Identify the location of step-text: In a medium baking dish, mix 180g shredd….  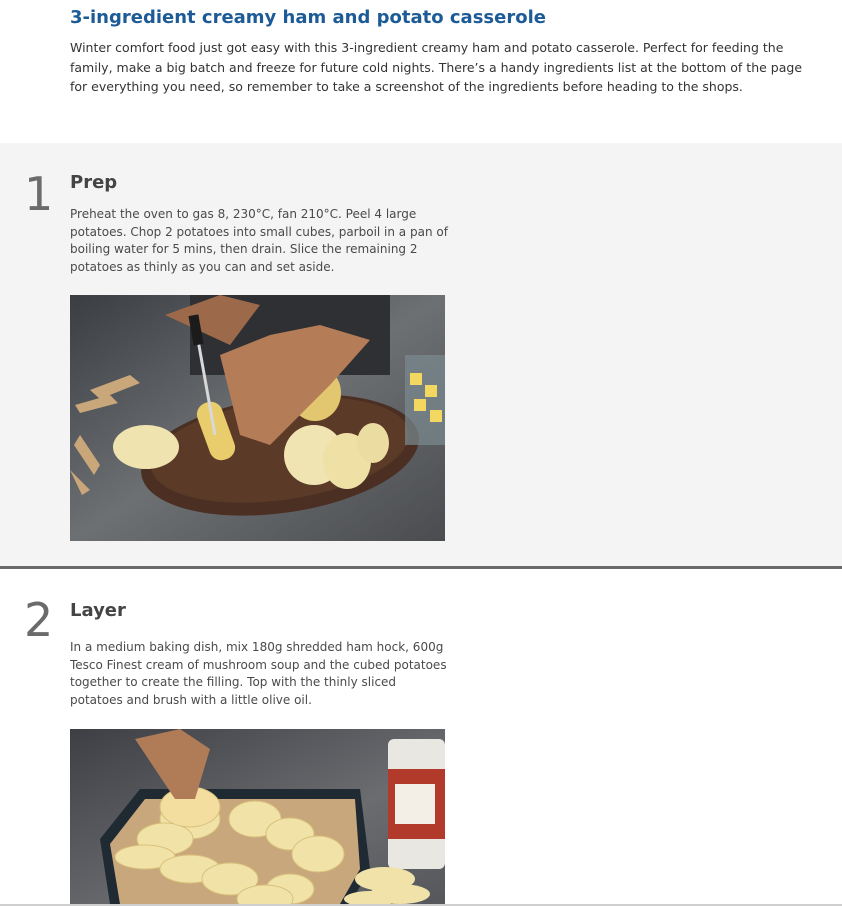
(258, 674).